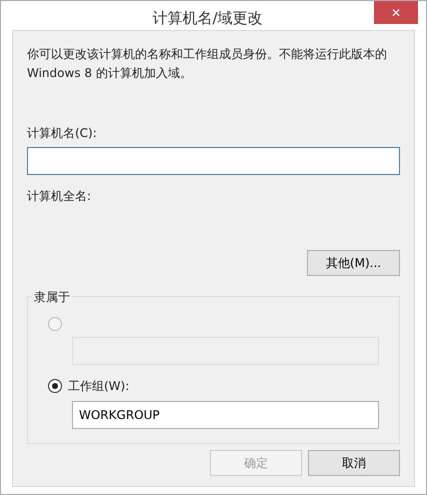 The height and width of the screenshot is (495, 427). I want to click on radio-button, so click(55, 385).